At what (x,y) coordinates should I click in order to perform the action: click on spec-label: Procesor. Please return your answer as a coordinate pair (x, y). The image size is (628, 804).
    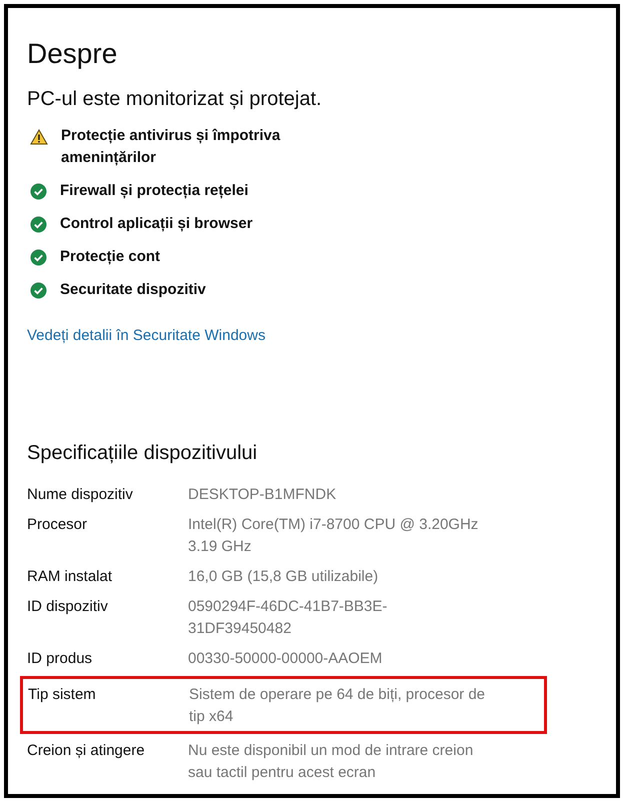
    Looking at the image, I should click on (57, 524).